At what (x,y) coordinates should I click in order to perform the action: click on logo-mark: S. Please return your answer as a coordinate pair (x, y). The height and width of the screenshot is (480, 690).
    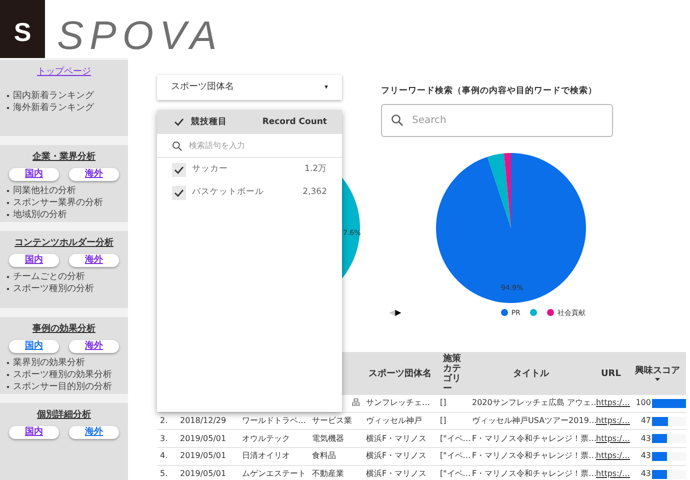
    Looking at the image, I should click on (22, 29).